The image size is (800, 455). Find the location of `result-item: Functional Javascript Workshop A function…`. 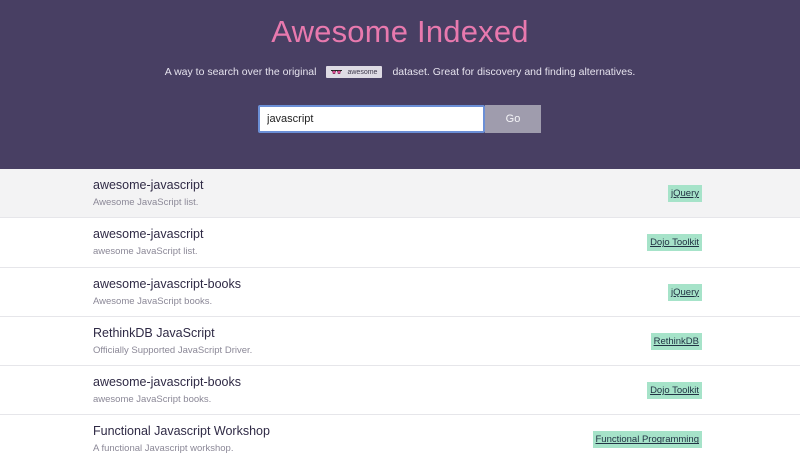

result-item: Functional Javascript Workshop A function… is located at coordinates (400, 435).